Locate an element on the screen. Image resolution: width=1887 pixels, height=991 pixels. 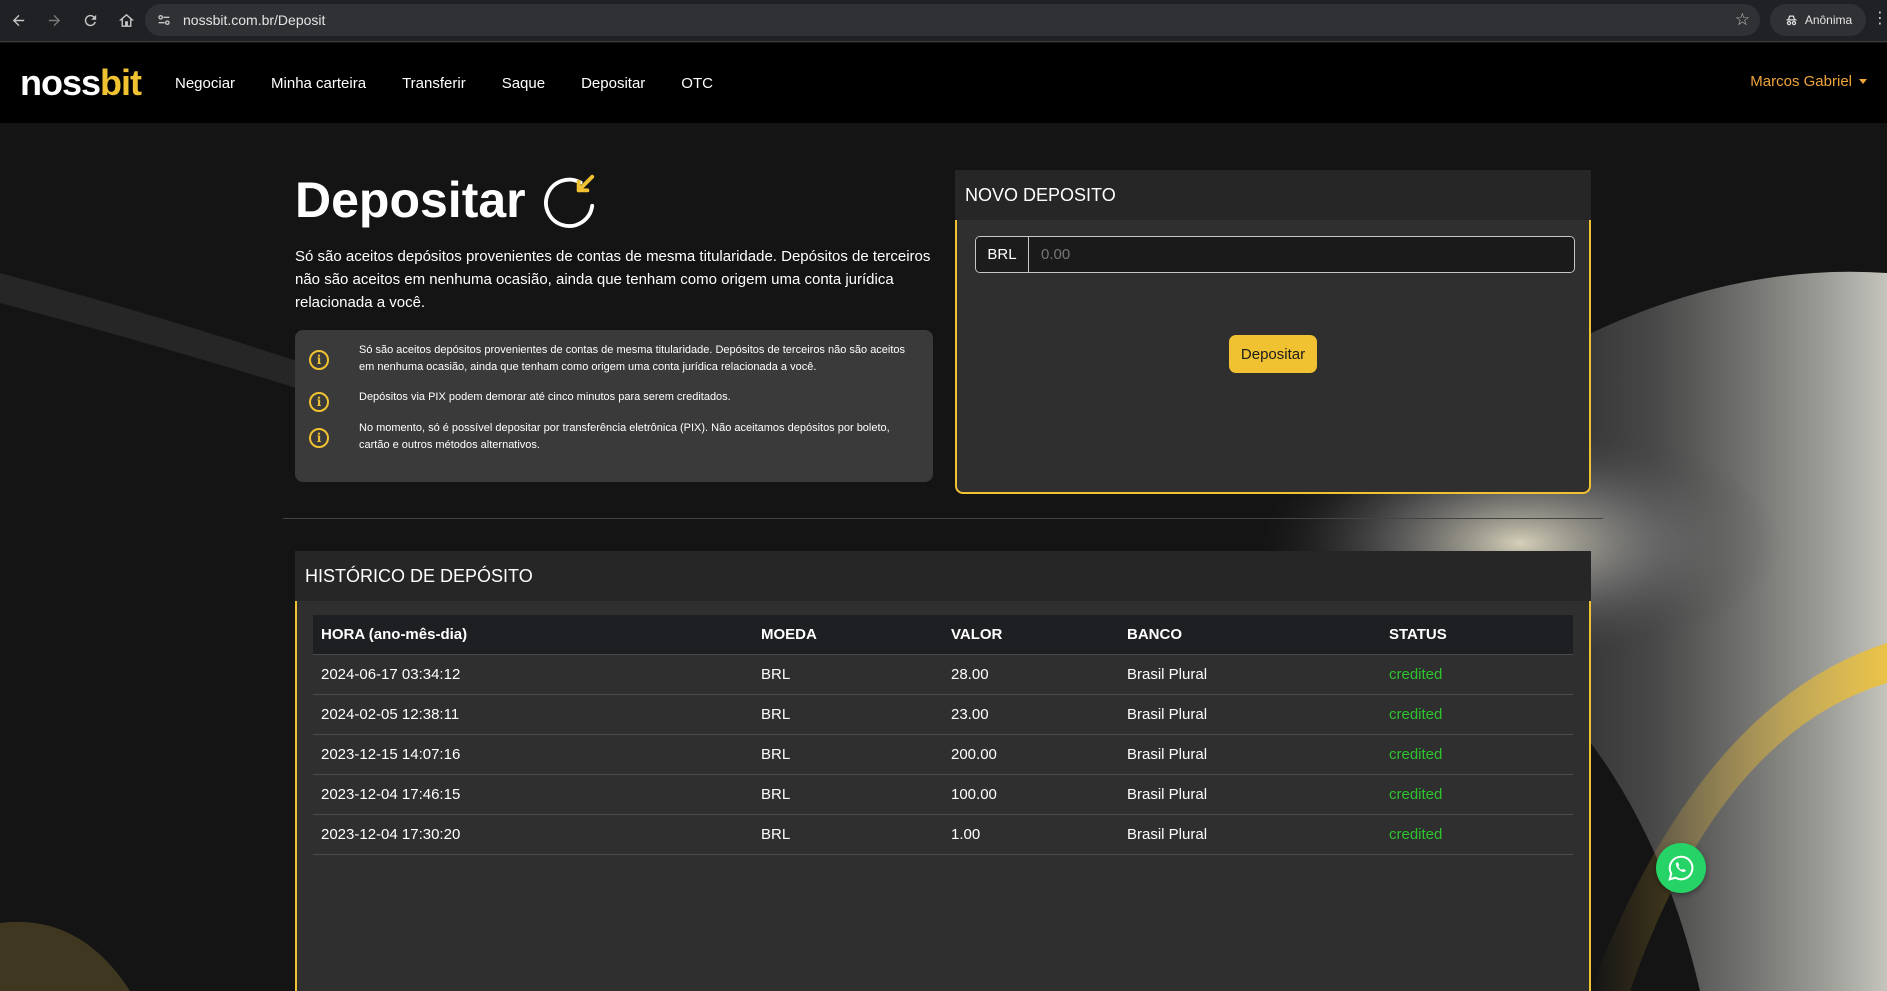
profile-label: Anônima is located at coordinates (1828, 20).